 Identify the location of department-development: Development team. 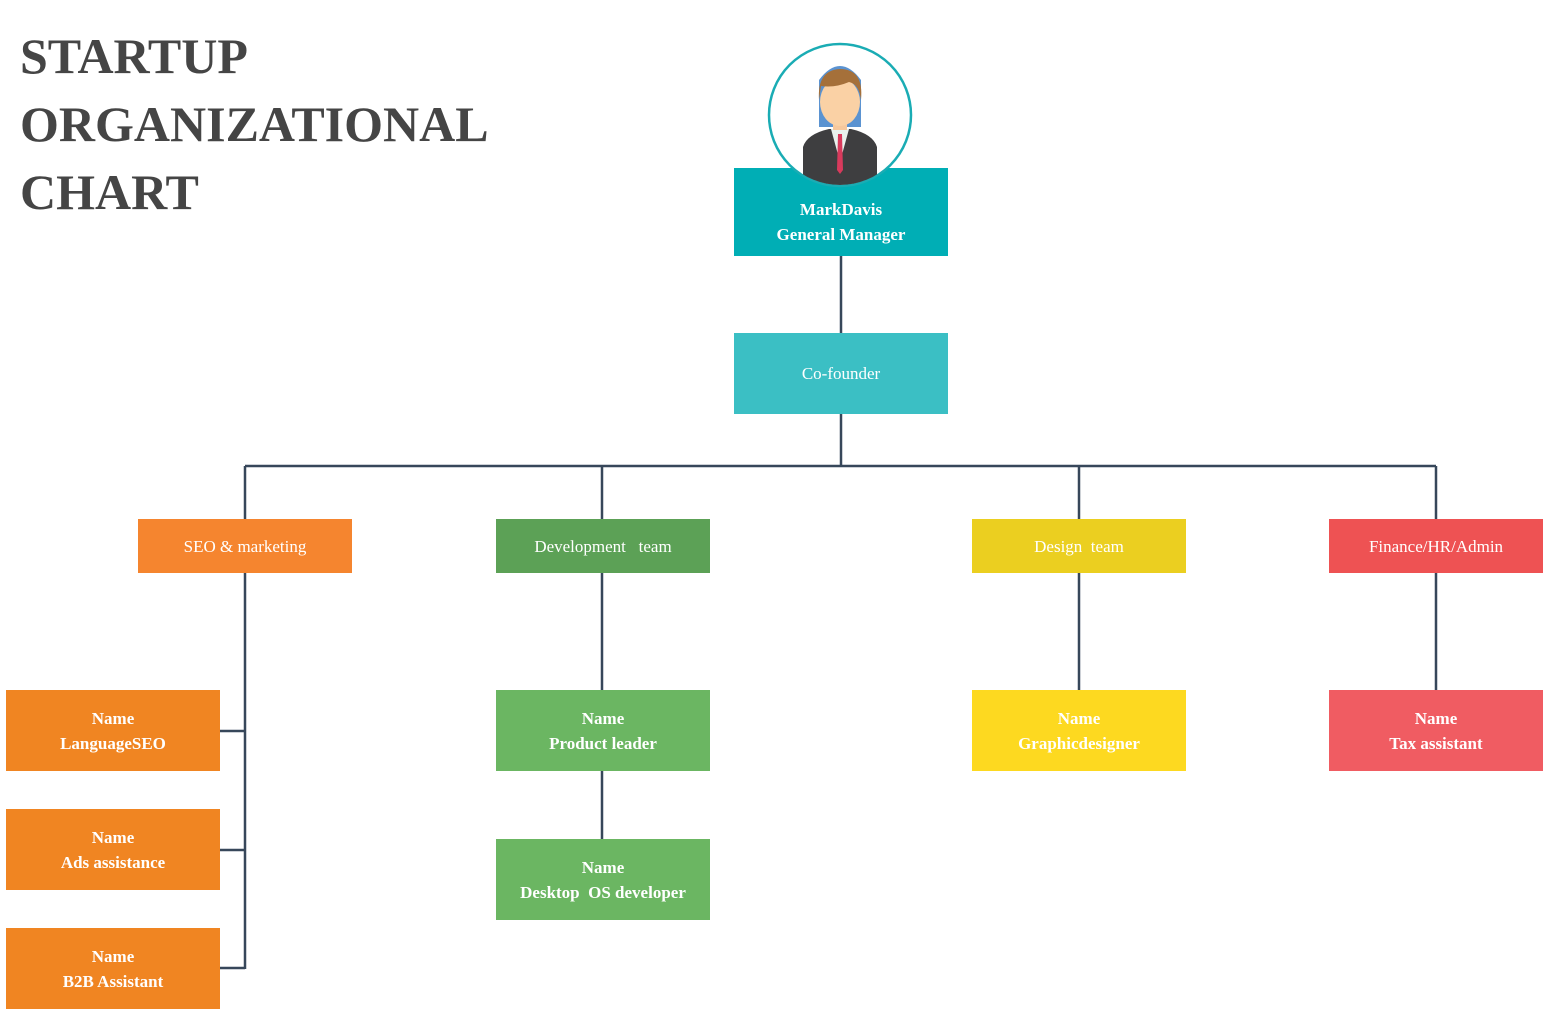
(603, 546).